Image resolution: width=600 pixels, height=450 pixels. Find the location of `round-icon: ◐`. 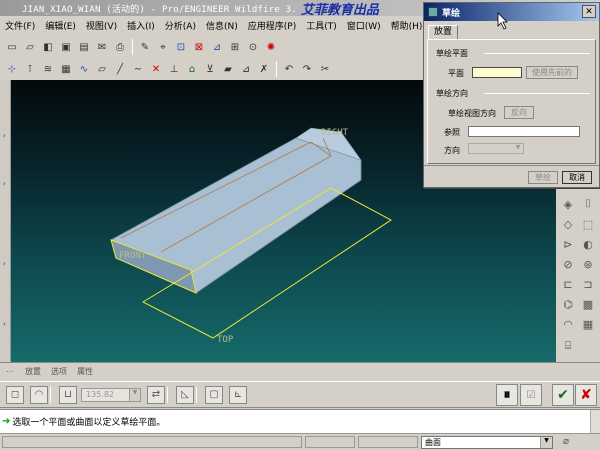

round-icon: ◐ is located at coordinates (588, 244).